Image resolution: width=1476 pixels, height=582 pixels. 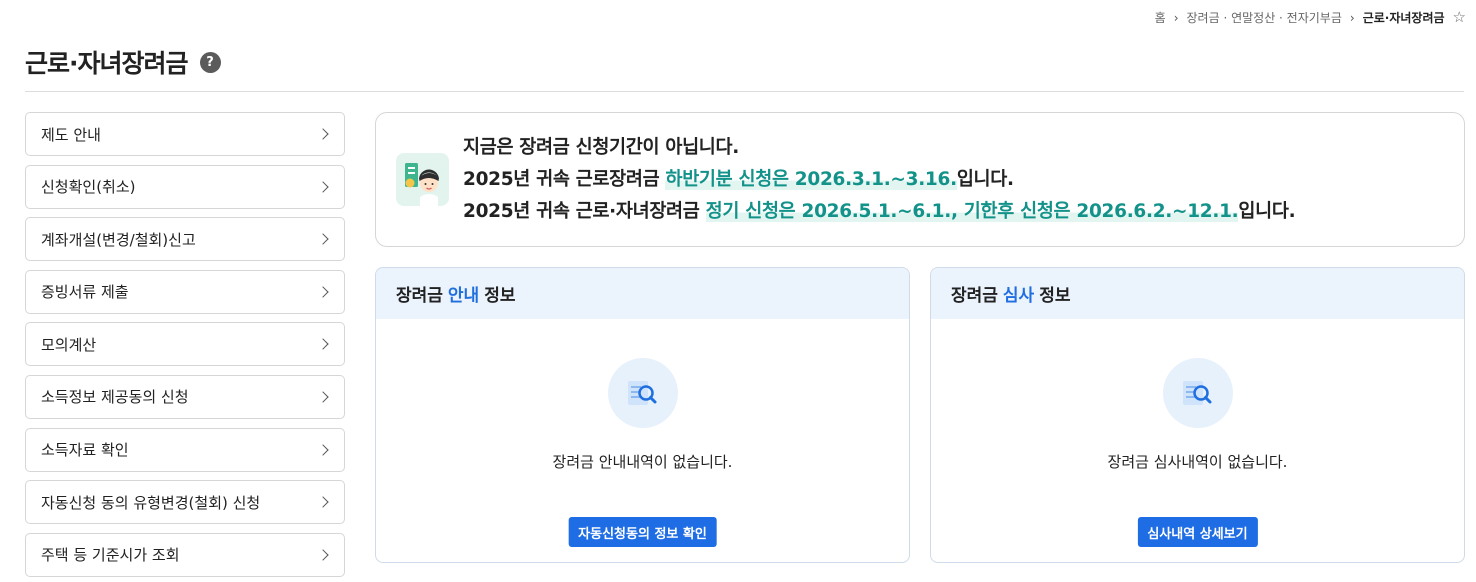 I want to click on sidebar-item-auto-consent-change: 자동신청 동의 유형변경(철회) 신청, so click(x=185, y=502).